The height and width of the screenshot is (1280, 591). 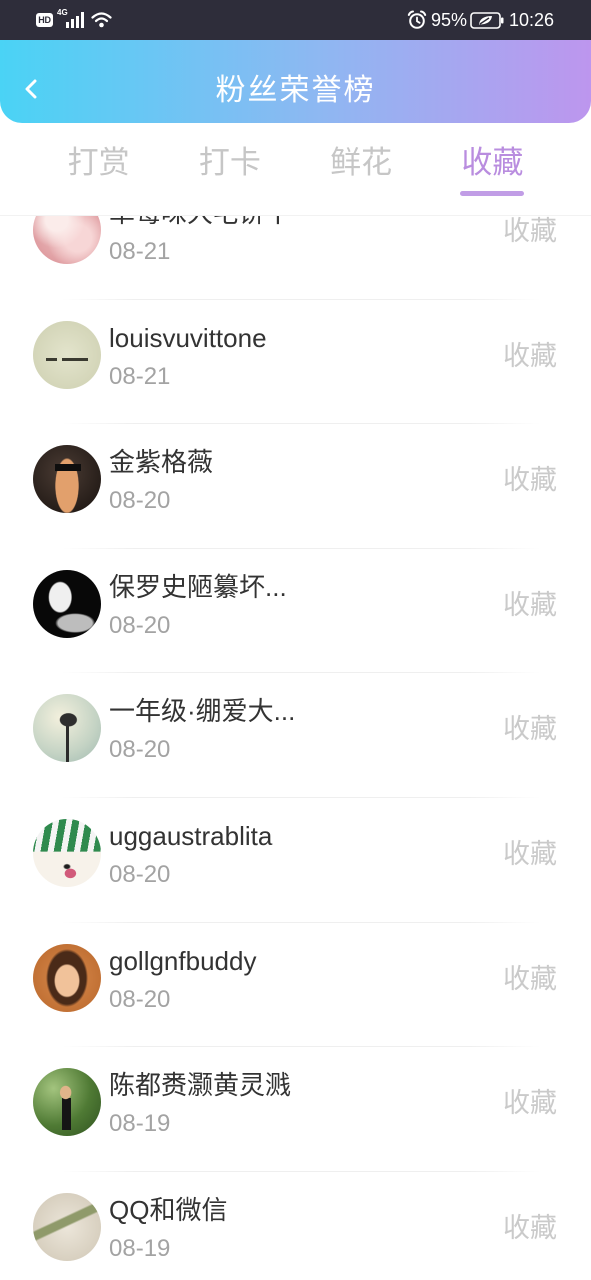 I want to click on clock-time: 10:26, so click(x=532, y=20).